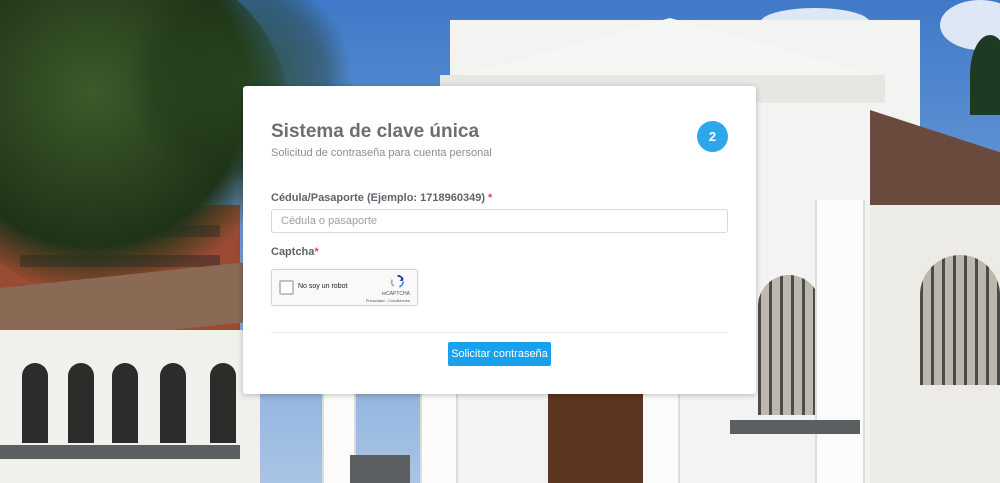 The height and width of the screenshot is (483, 1000). What do you see at coordinates (712, 136) in the screenshot?
I see `step-badge: 2` at bounding box center [712, 136].